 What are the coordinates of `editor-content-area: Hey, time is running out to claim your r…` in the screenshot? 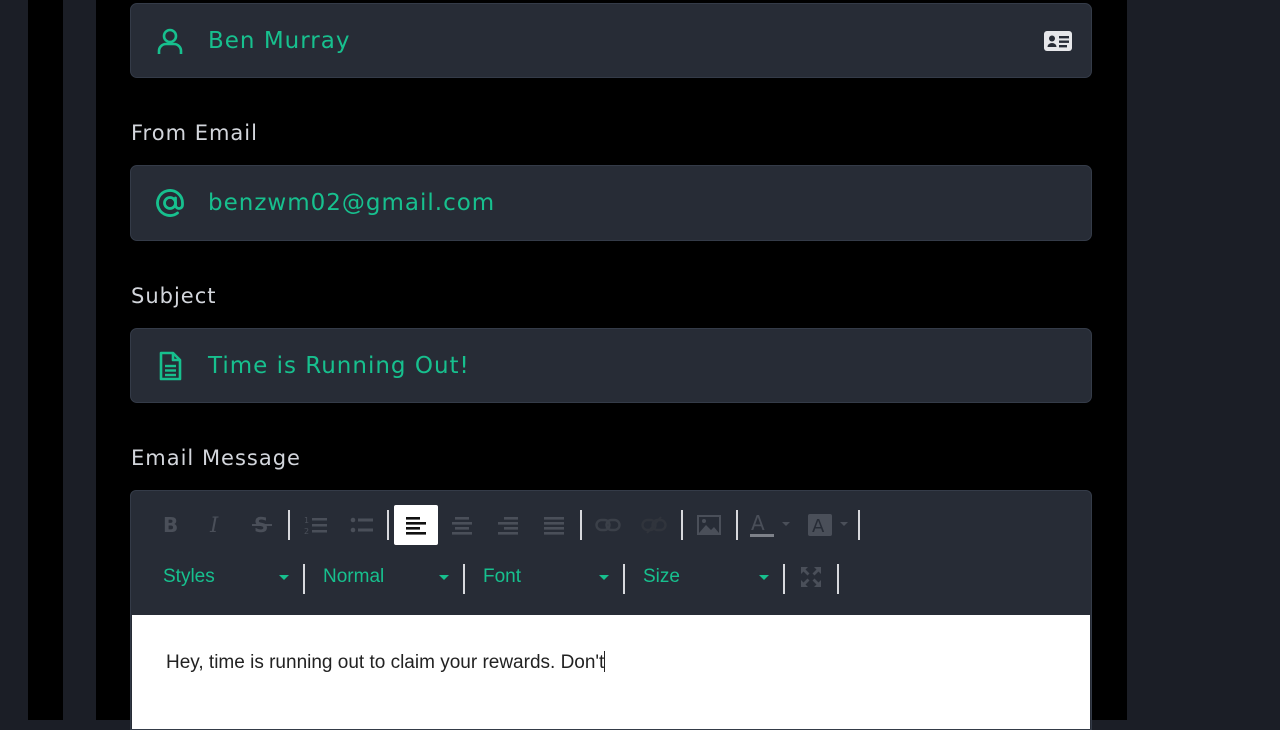 It's located at (611, 672).